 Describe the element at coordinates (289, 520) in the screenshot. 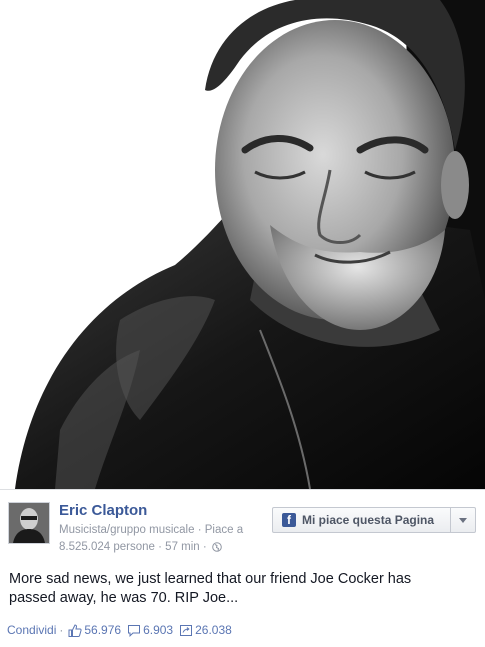

I see `facebook-f-icon: f` at that location.